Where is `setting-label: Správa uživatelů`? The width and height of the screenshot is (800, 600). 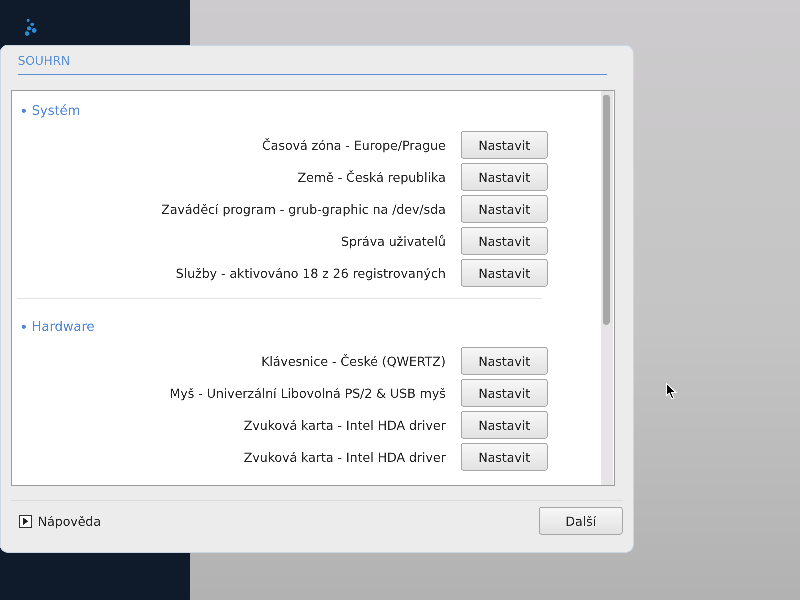
setting-label: Správa uživatelů is located at coordinates (393, 241).